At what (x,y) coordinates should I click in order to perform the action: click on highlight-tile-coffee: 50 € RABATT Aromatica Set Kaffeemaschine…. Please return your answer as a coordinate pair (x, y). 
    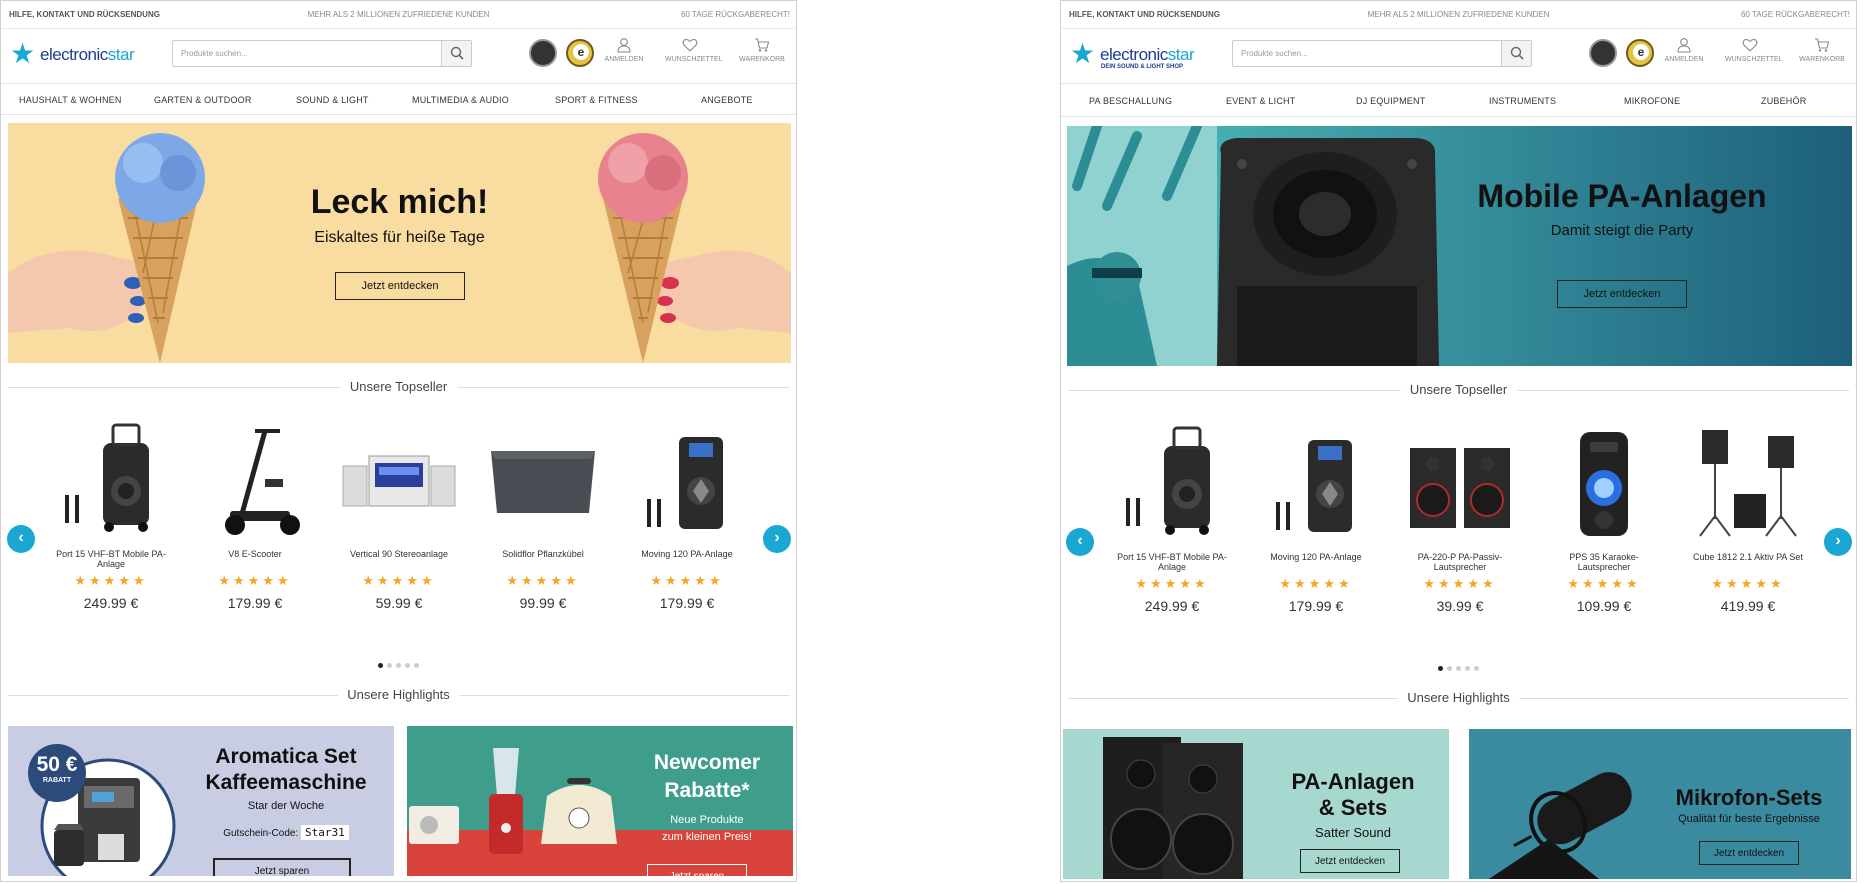
    Looking at the image, I should click on (201, 801).